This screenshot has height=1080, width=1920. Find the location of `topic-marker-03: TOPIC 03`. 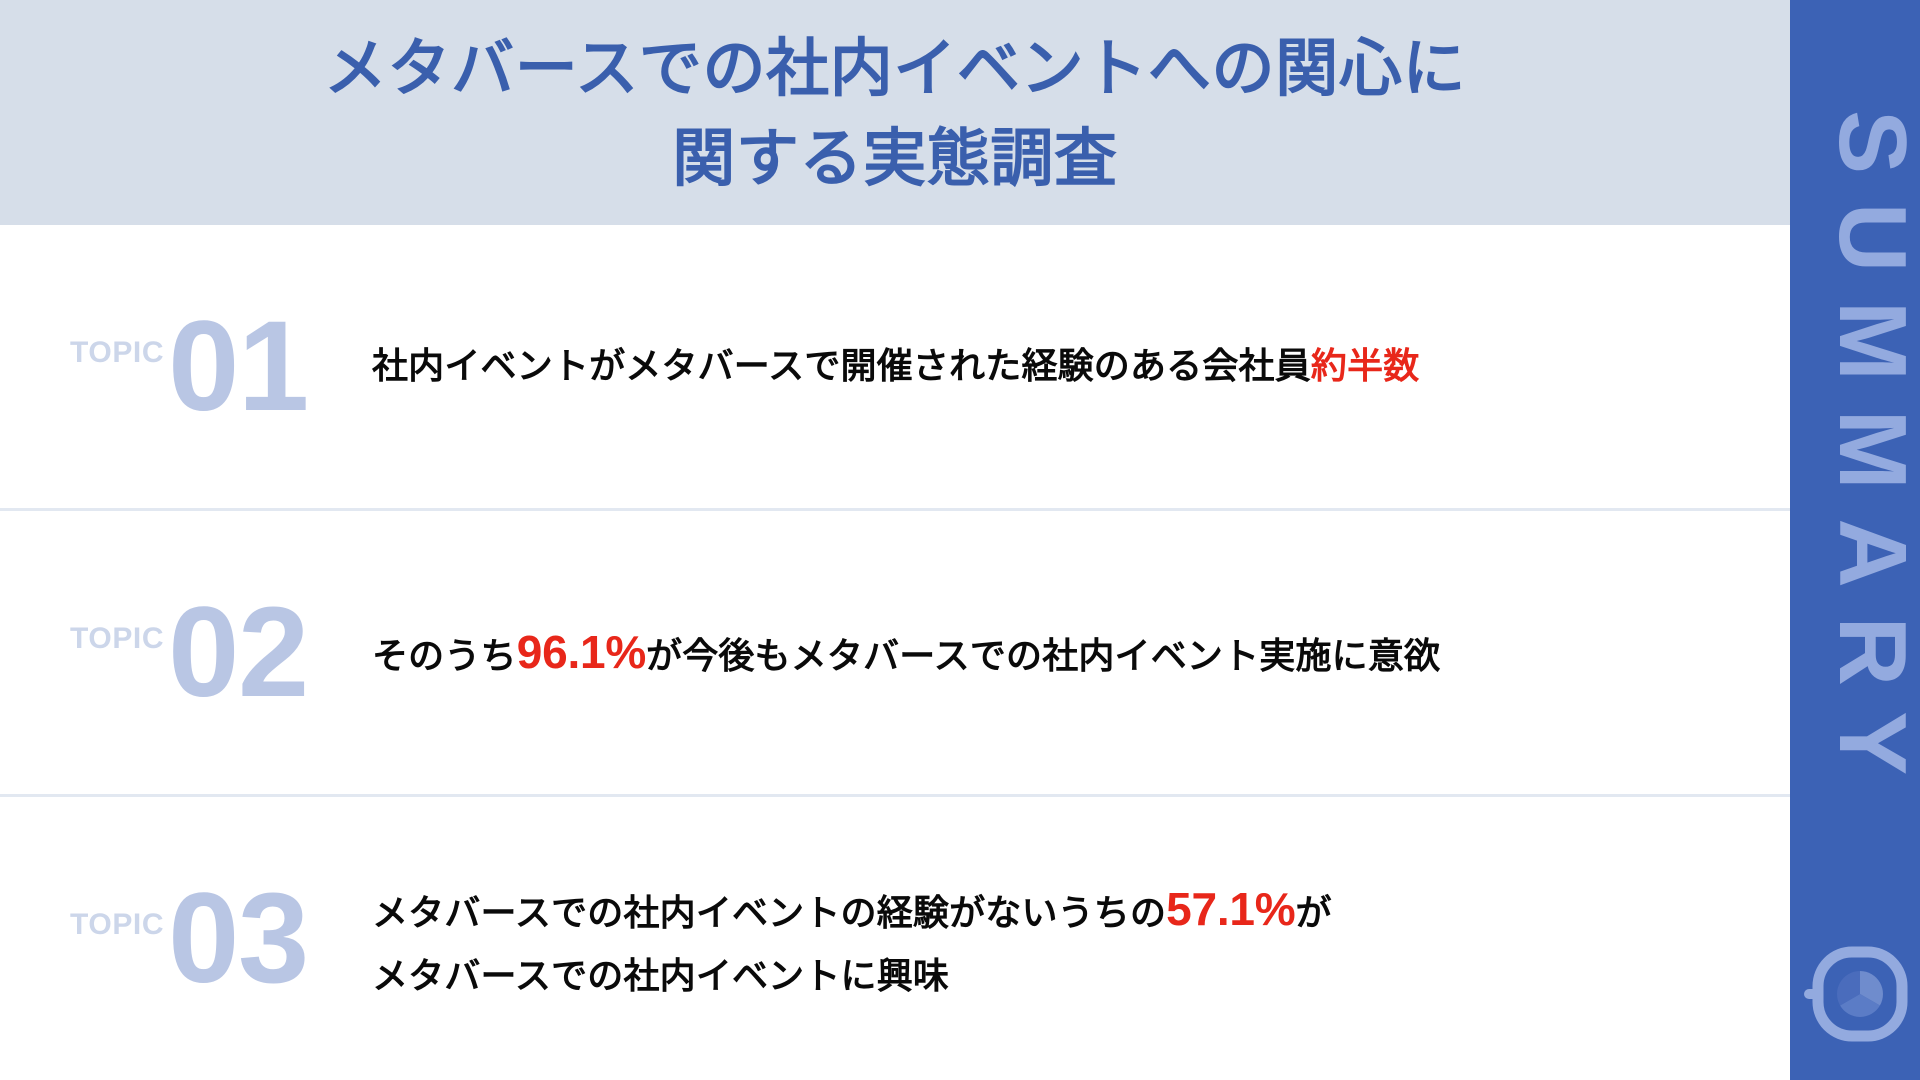

topic-marker-03: TOPIC 03 is located at coordinates (200, 938).